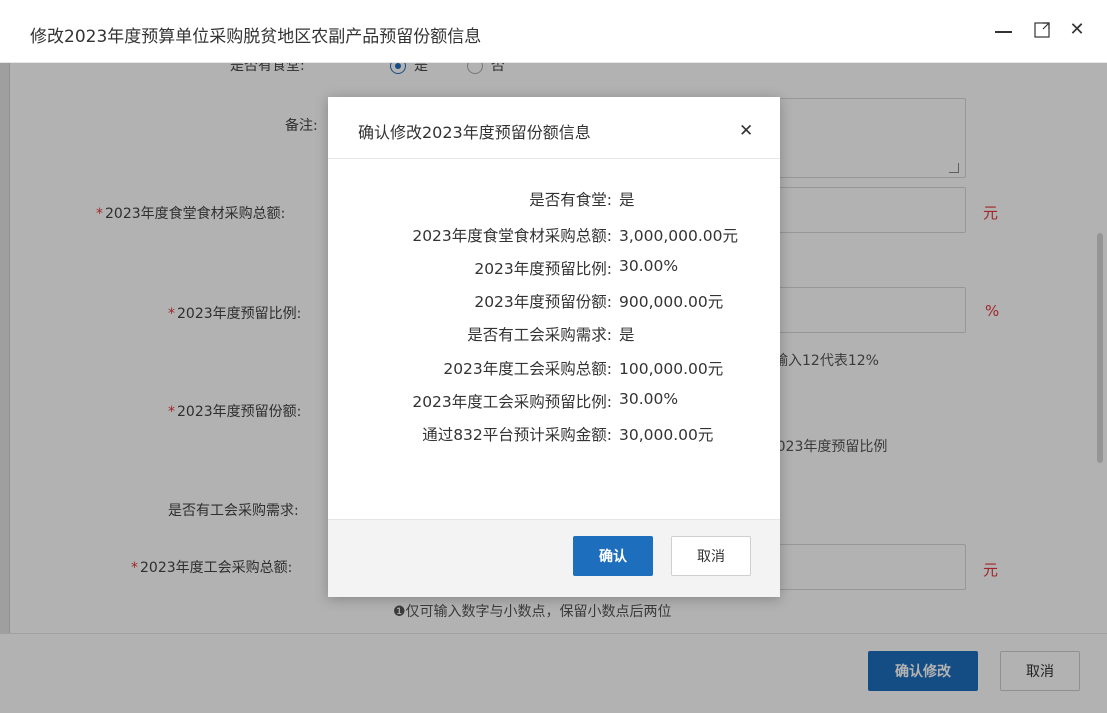 The width and height of the screenshot is (1107, 713). Describe the element at coordinates (554, 558) in the screenshot. I see `dialog-footer: 确认 取消` at that location.